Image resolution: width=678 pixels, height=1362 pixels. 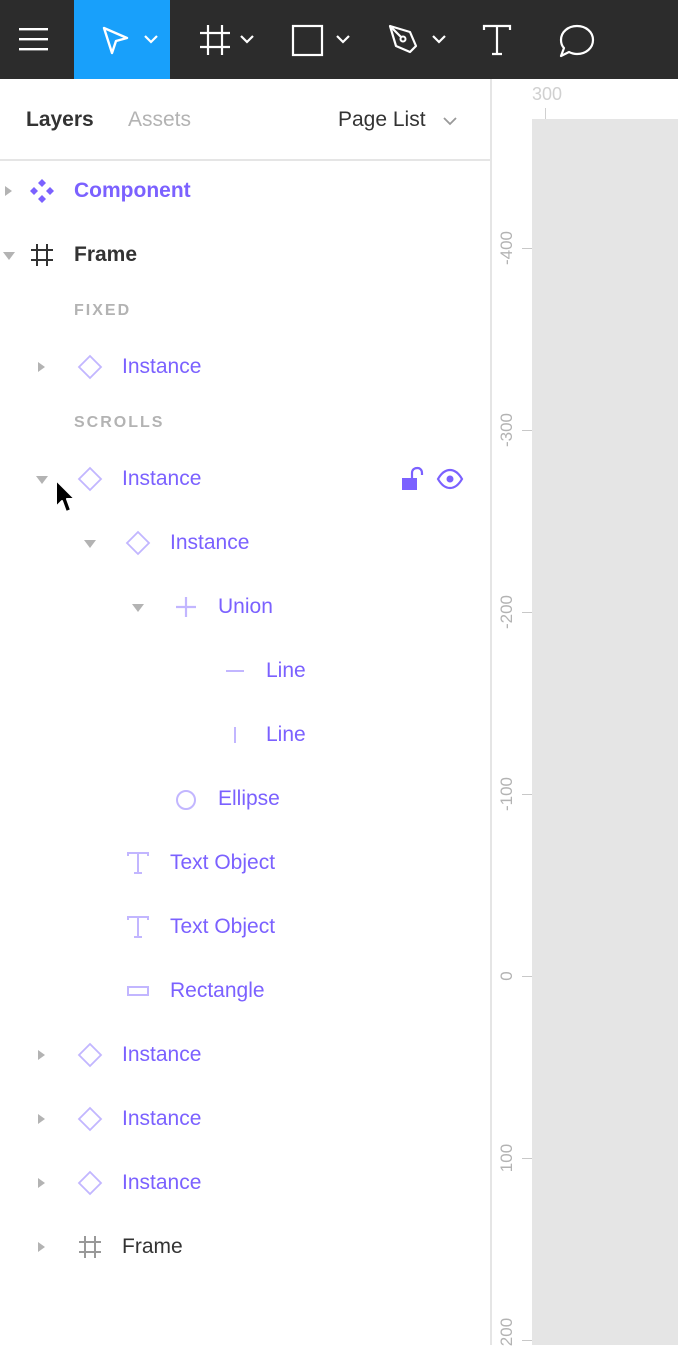 I want to click on component-icon, so click(x=42, y=191).